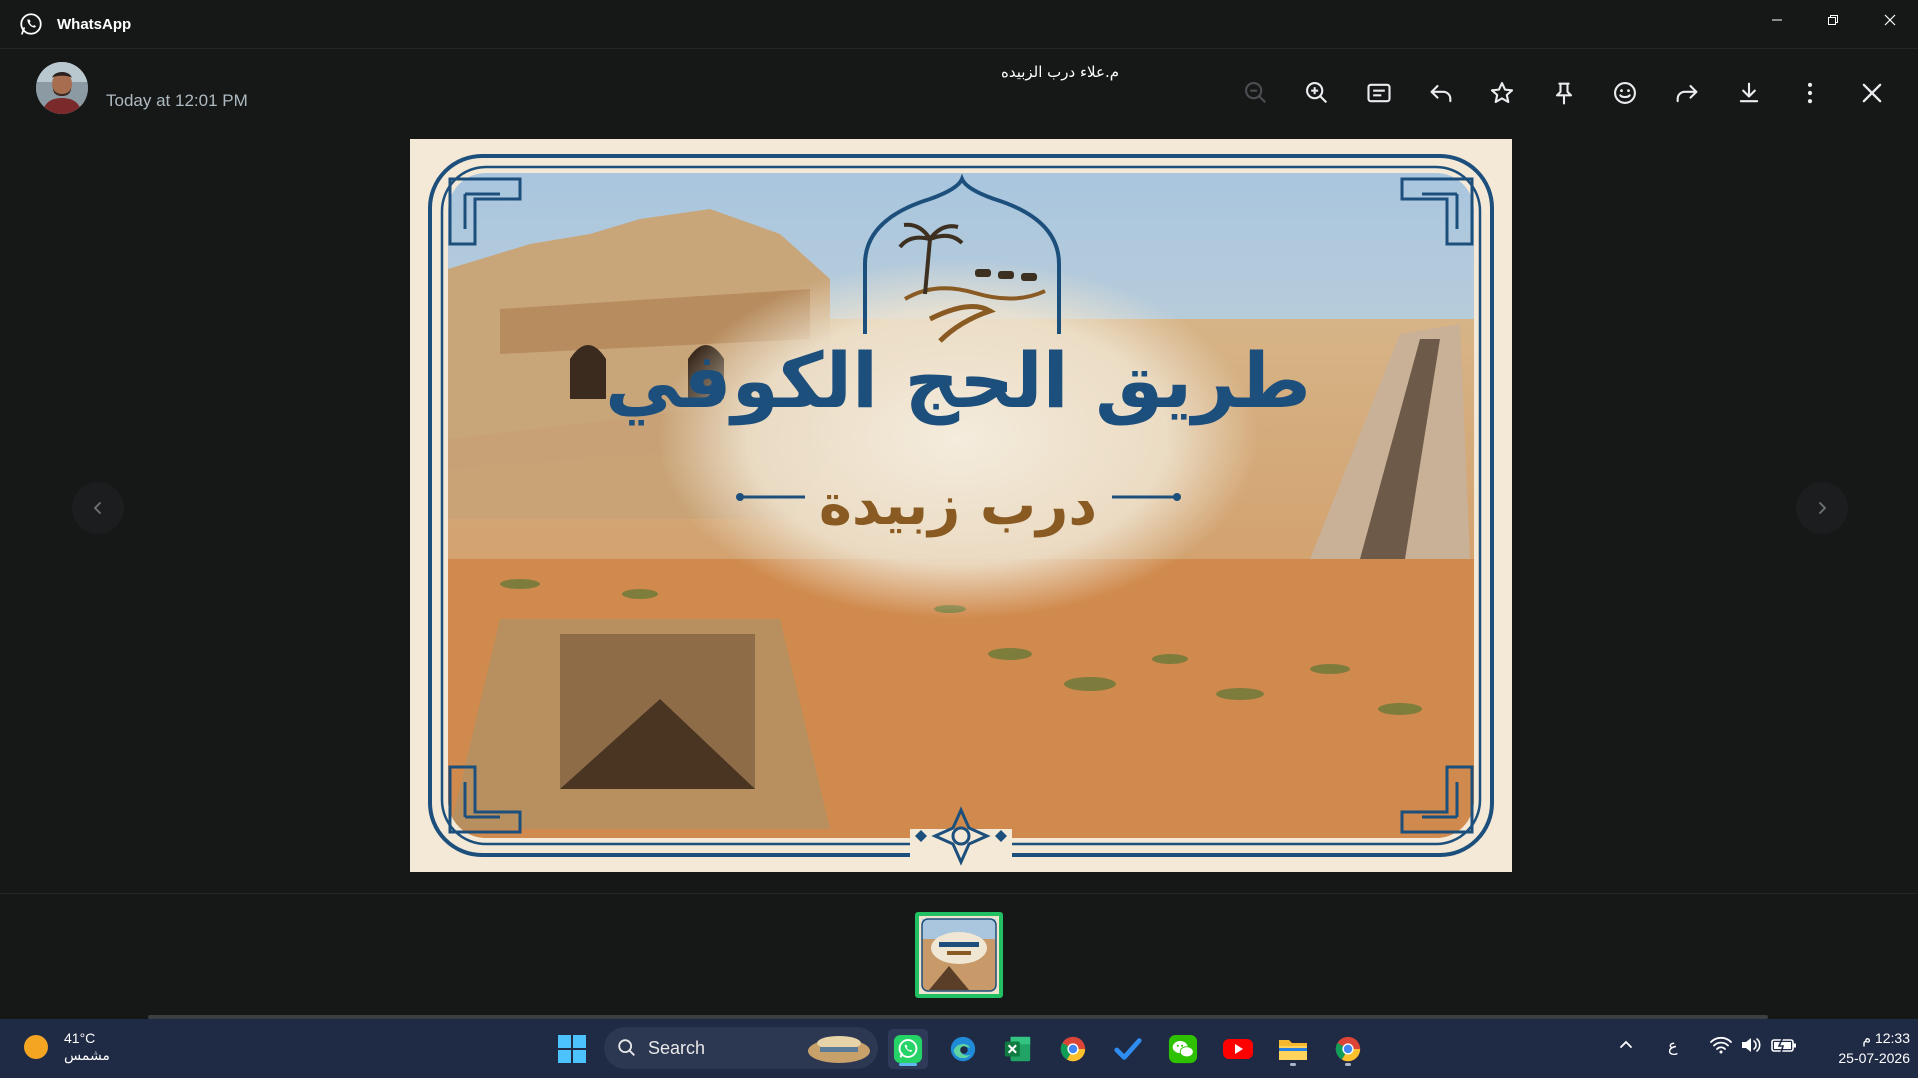 The width and height of the screenshot is (1918, 1078). I want to click on download-icon, so click(1749, 92).